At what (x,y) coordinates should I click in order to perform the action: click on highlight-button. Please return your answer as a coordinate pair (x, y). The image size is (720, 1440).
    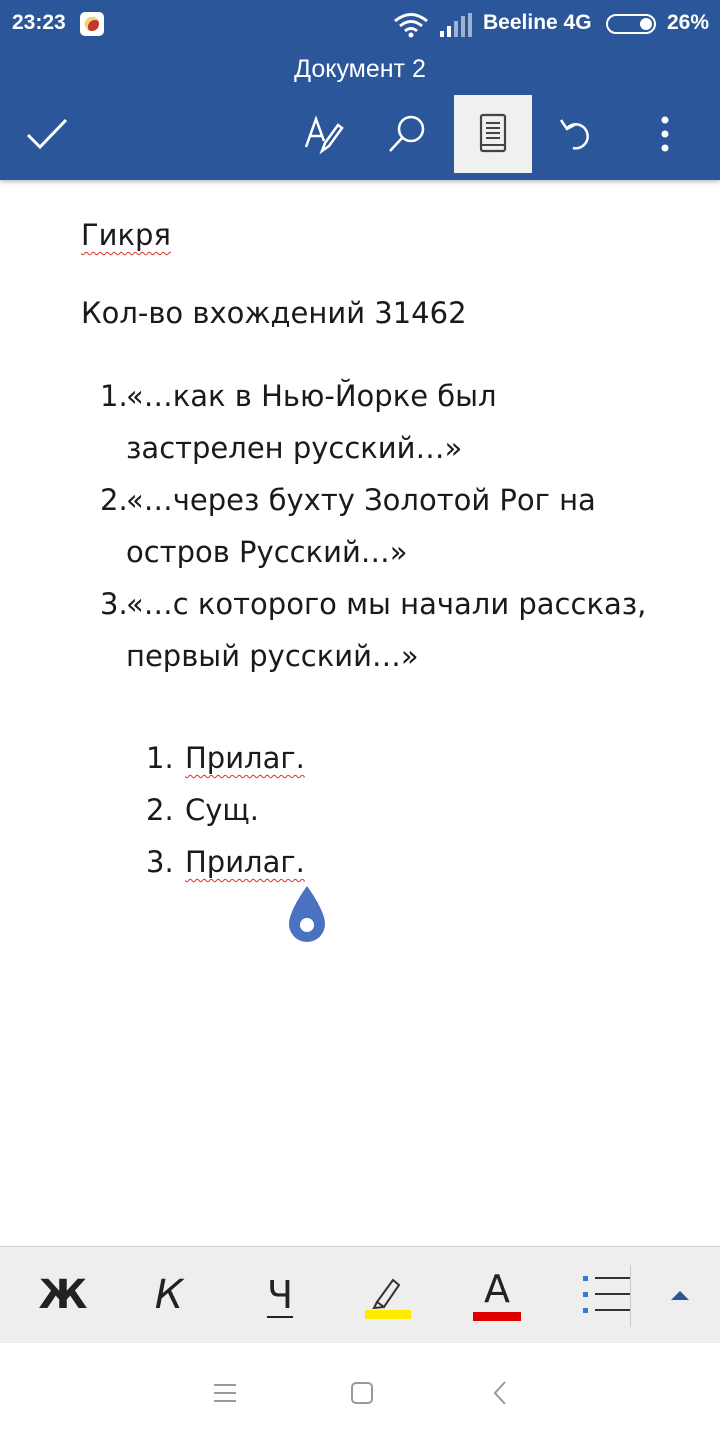
    Looking at the image, I should click on (388, 1295).